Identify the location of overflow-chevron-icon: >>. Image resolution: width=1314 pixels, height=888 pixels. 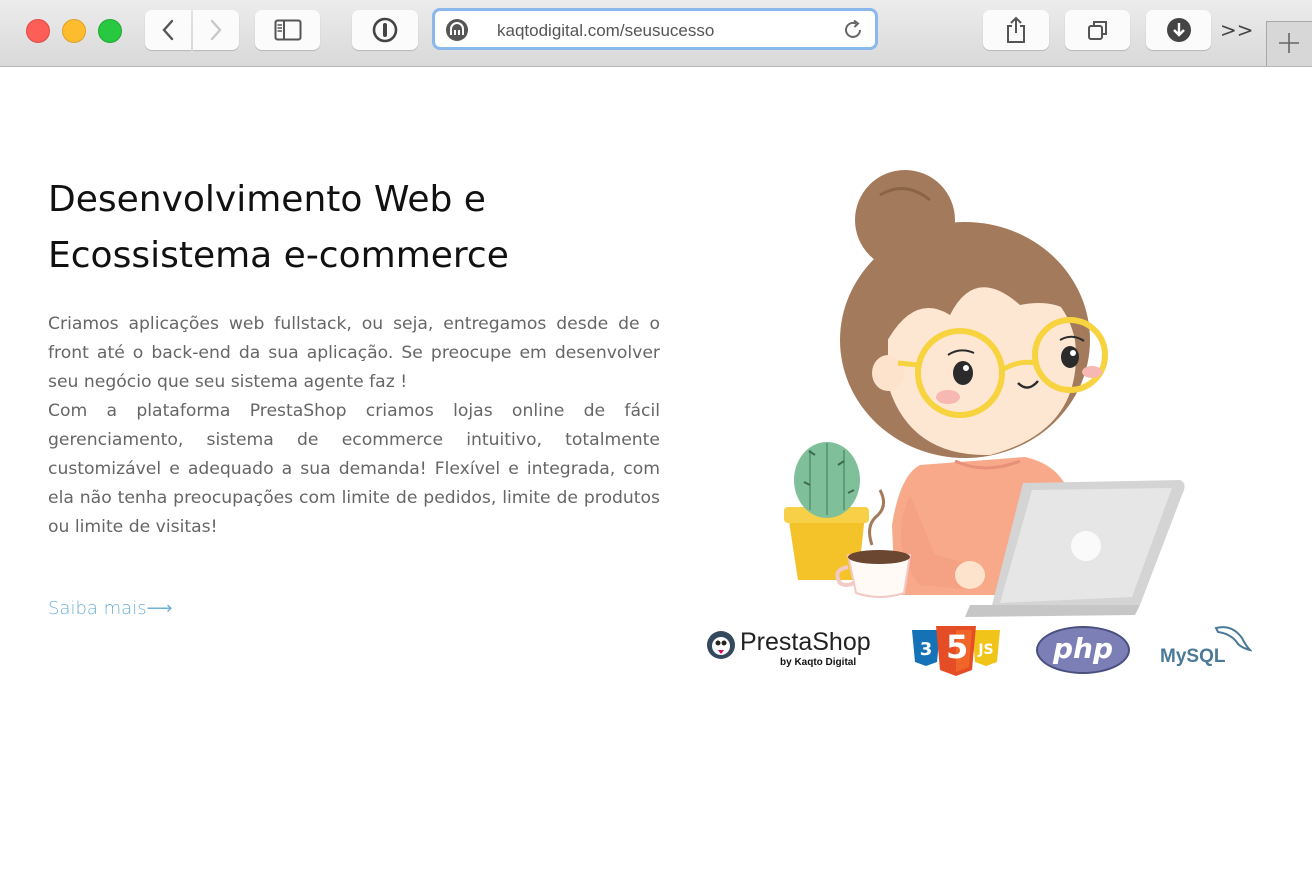
(1237, 30).